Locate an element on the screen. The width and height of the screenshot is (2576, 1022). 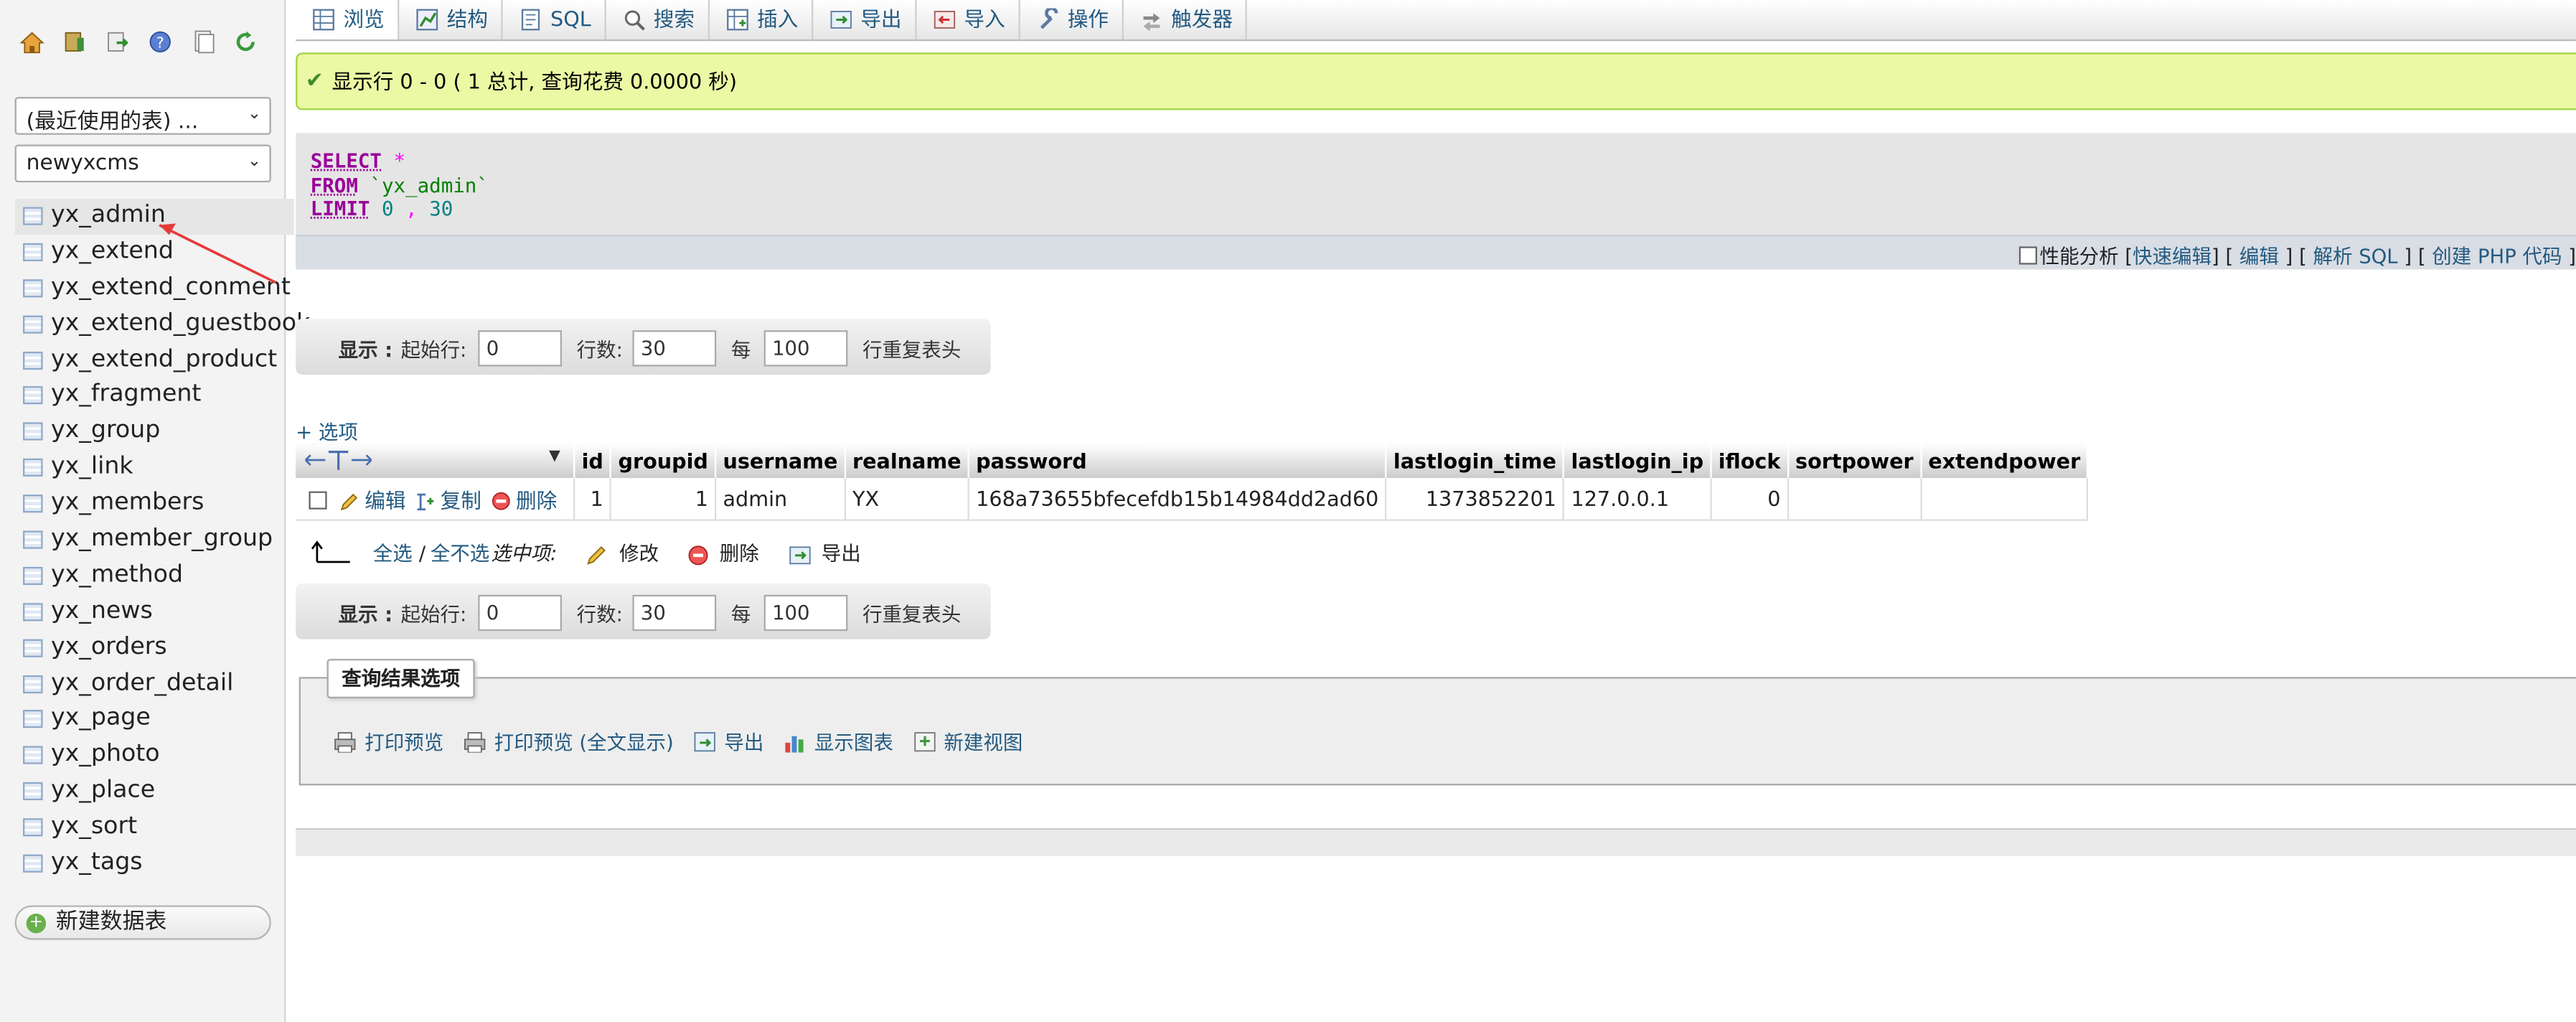
table-list-item: yx_extend_guestbook is located at coordinates (154, 324).